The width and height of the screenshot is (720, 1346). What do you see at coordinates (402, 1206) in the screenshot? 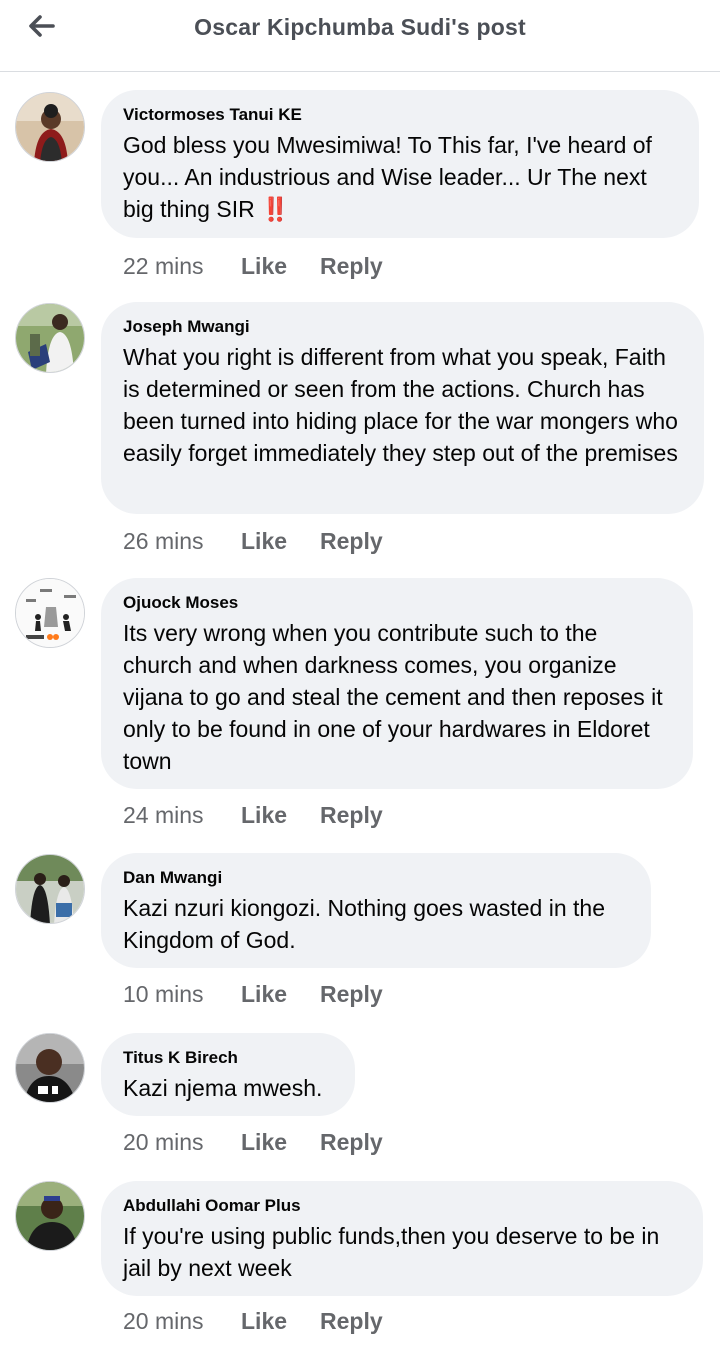
I see `comment-author: Abdullahi Oomar Plus` at bounding box center [402, 1206].